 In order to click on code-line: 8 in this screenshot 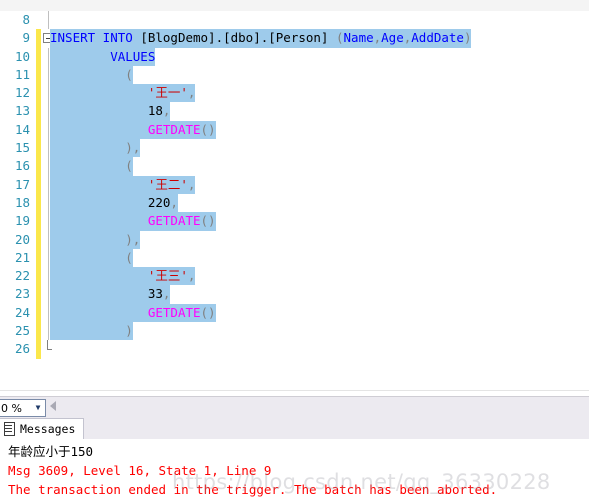, I will do `click(294, 20)`.